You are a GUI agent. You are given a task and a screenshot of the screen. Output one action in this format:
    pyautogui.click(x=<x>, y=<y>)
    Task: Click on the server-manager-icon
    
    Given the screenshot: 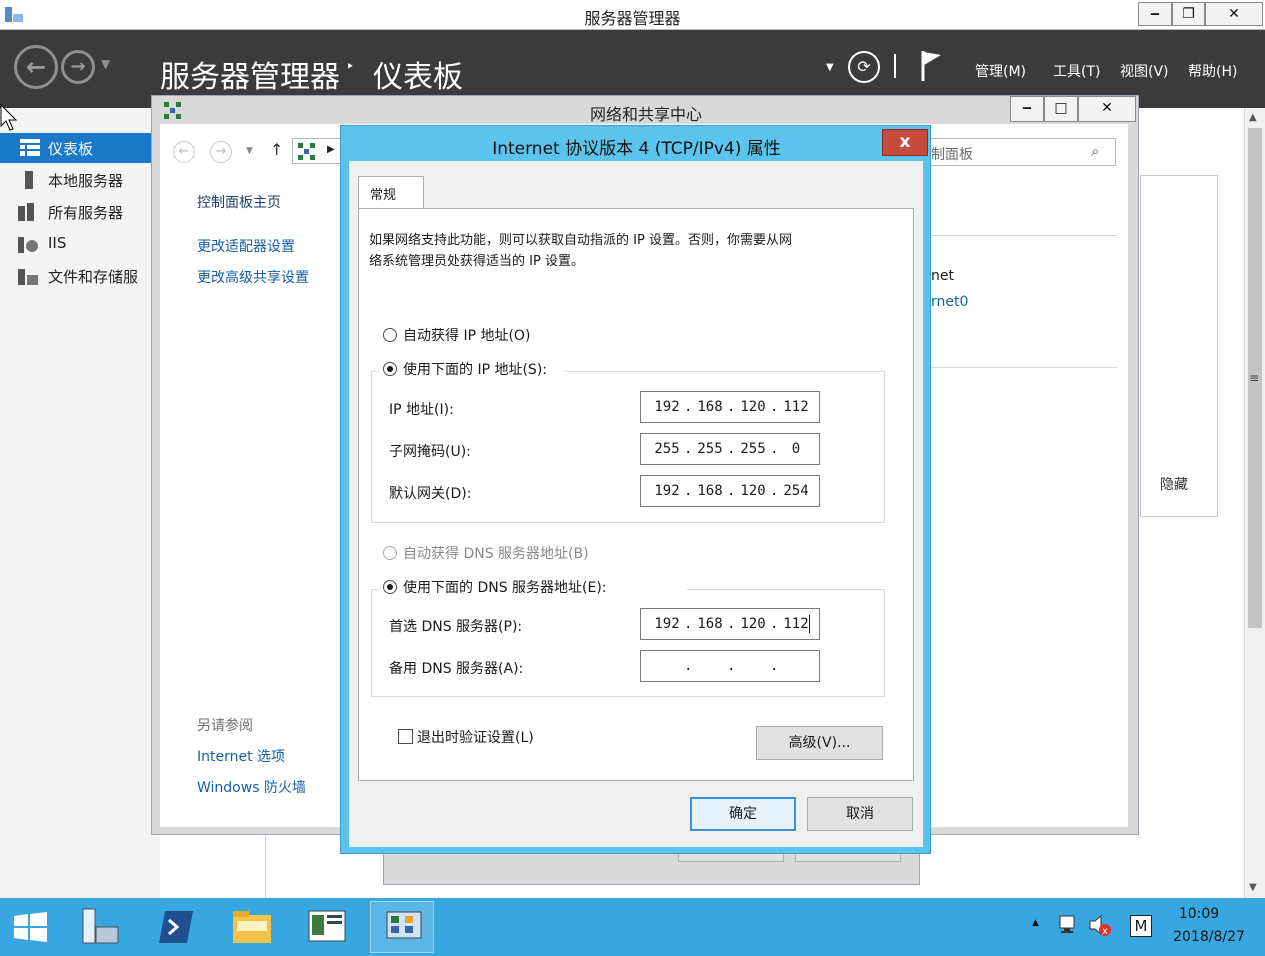 What is the action you would take?
    pyautogui.click(x=100, y=926)
    